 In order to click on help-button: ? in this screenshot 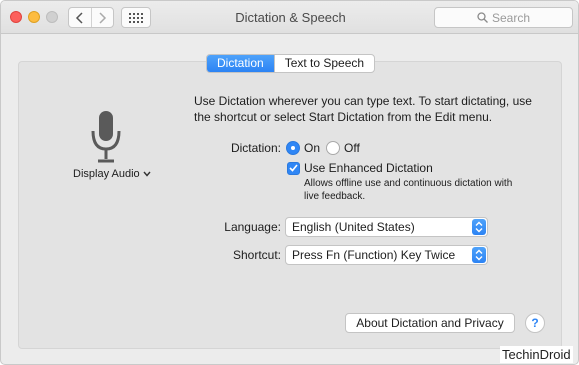, I will do `click(535, 323)`.